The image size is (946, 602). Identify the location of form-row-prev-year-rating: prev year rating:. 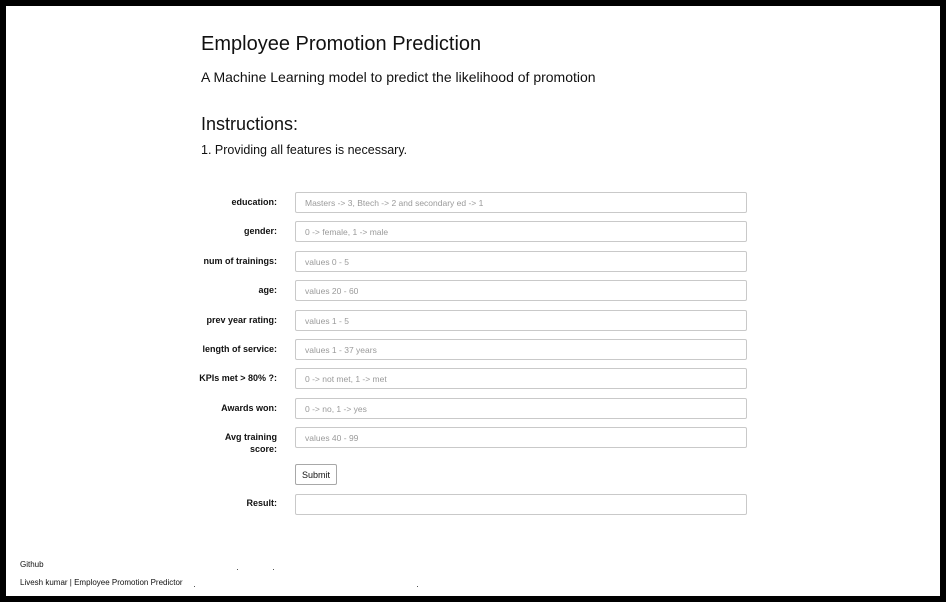
(473, 321).